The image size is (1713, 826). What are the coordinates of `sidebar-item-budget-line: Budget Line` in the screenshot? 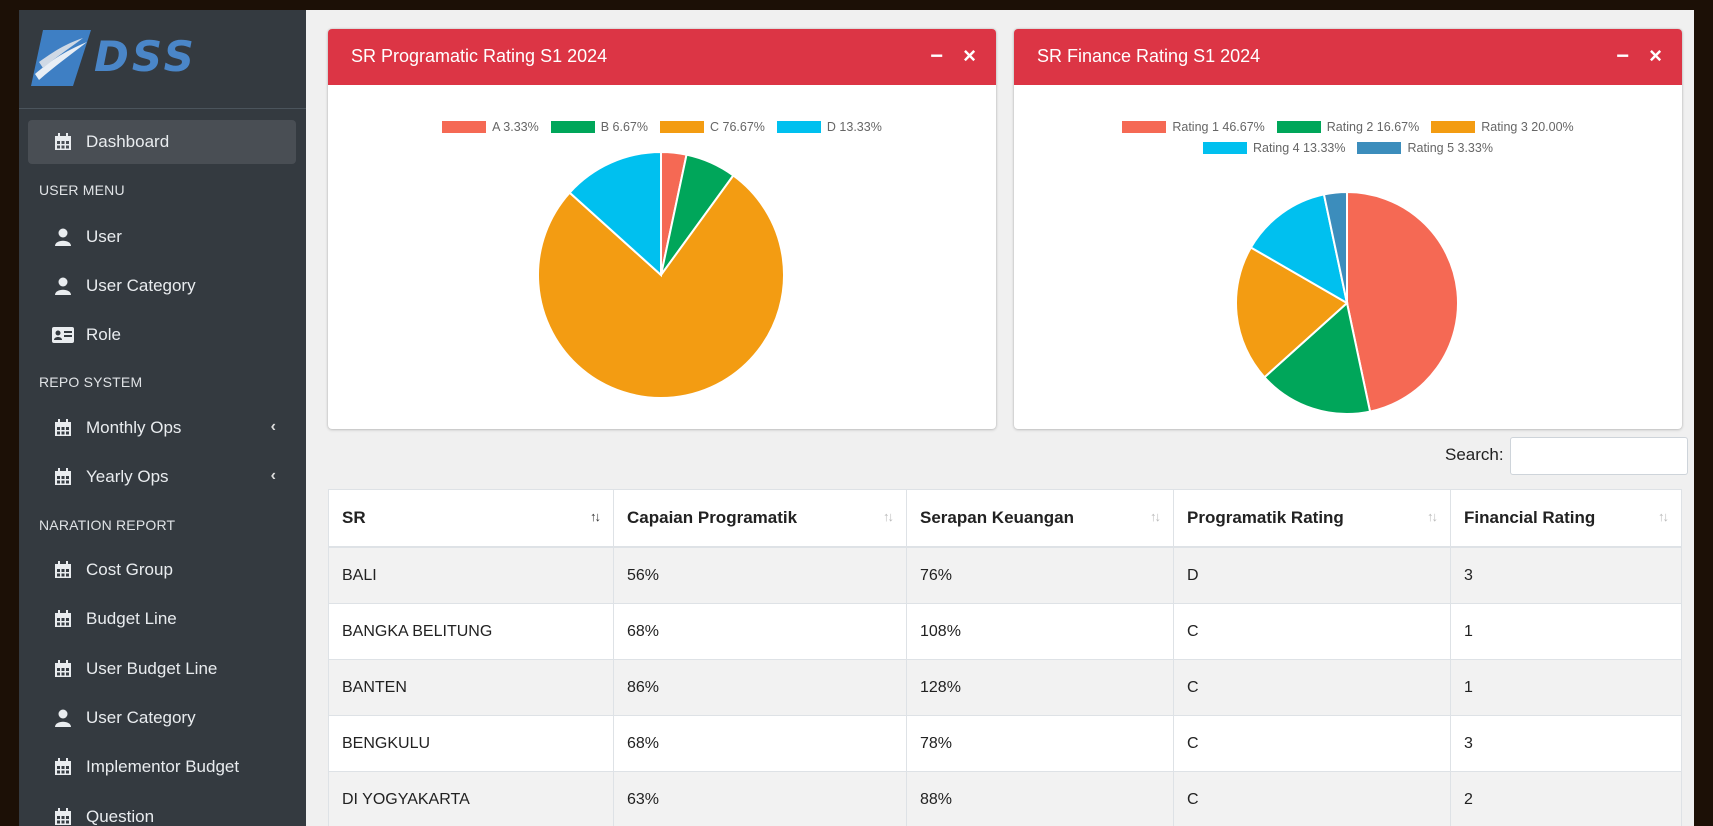 It's located at (162, 619).